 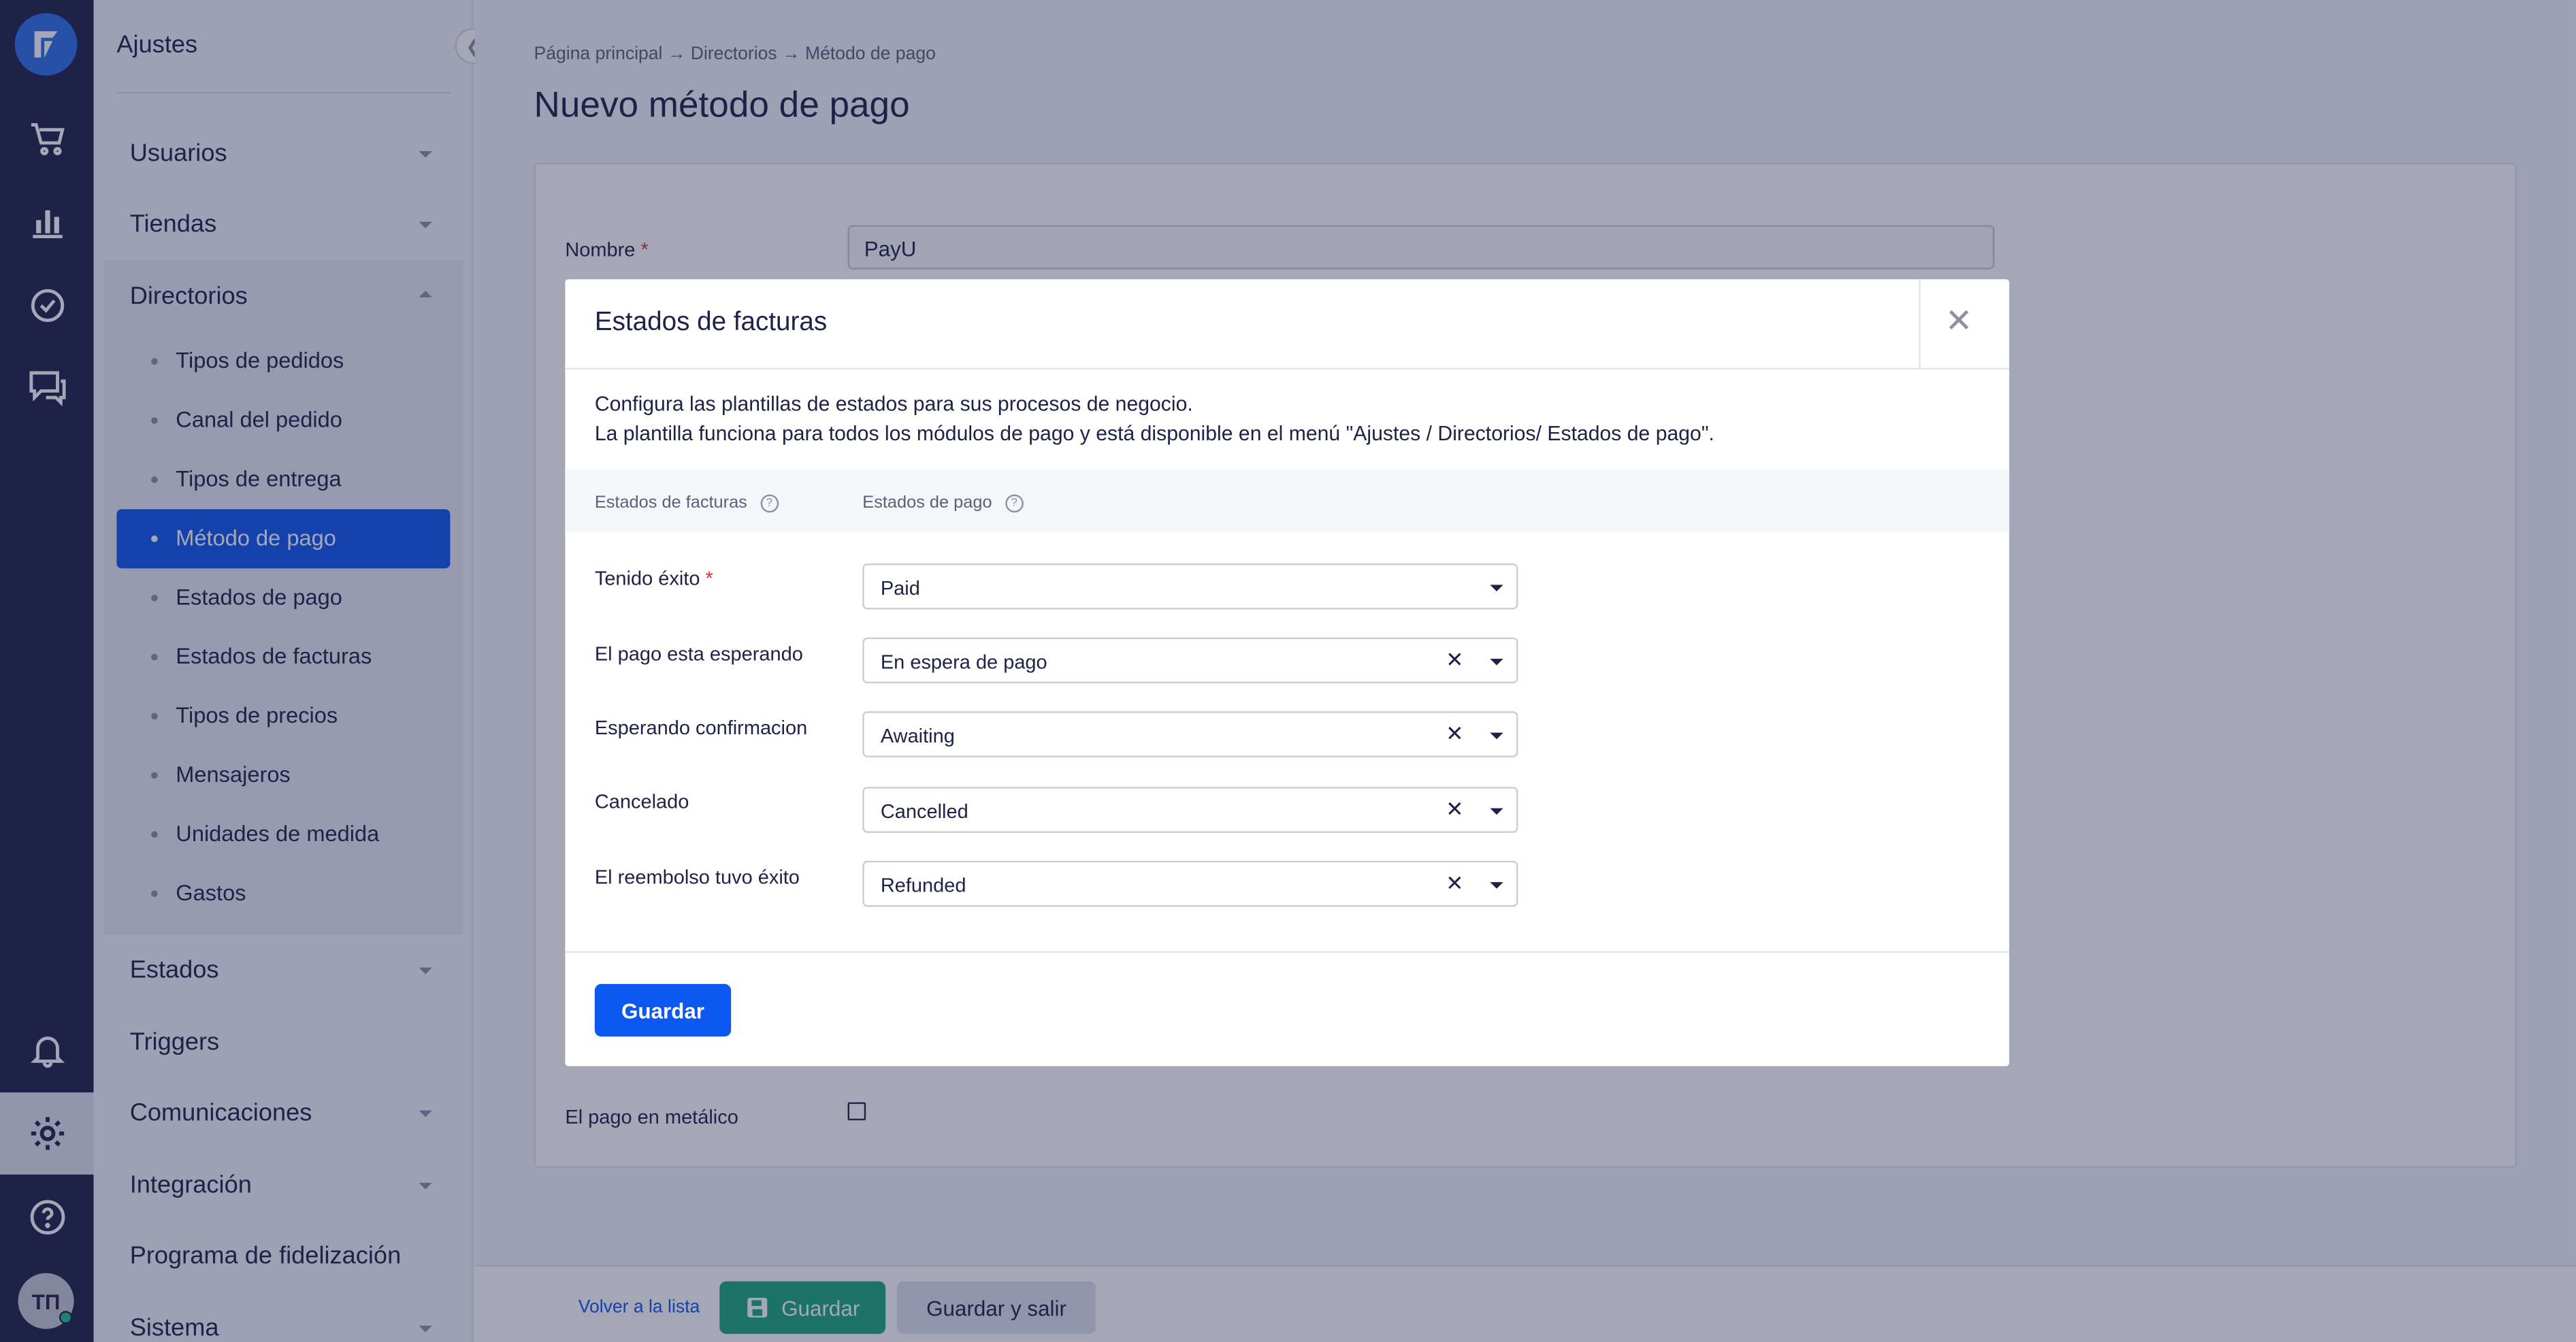 I want to click on table-header: Estados de facturas ? Estados de pago ?, so click(x=1287, y=501).